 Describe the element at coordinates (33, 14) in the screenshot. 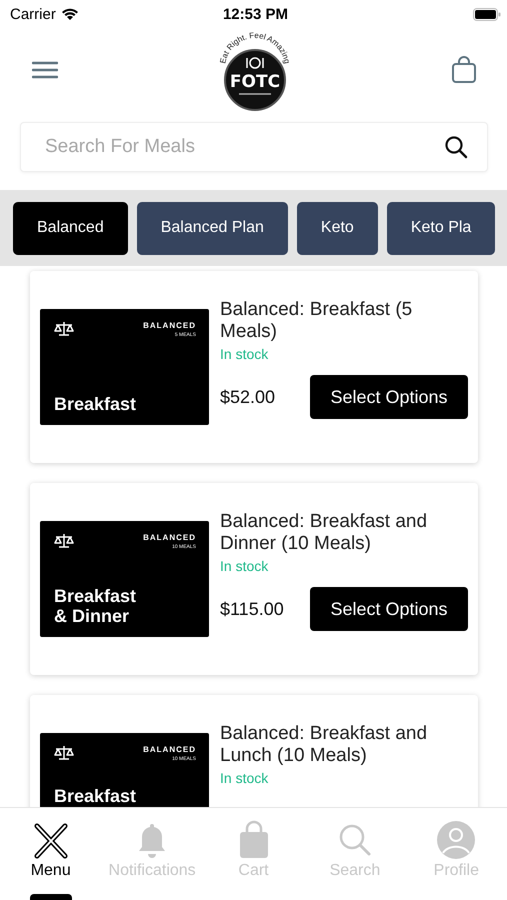

I see `carrier-label: Carrier` at that location.